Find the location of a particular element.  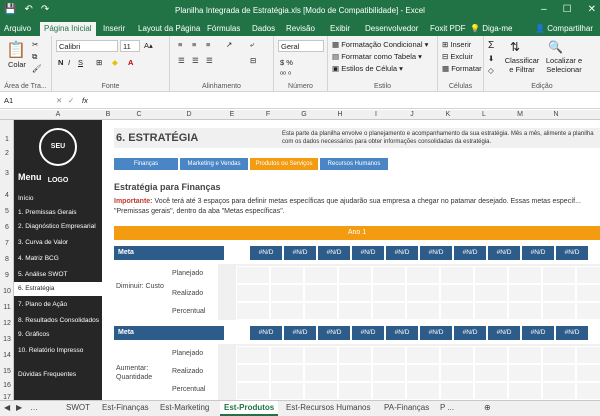

undo-icon: ↶ is located at coordinates (28, 9).